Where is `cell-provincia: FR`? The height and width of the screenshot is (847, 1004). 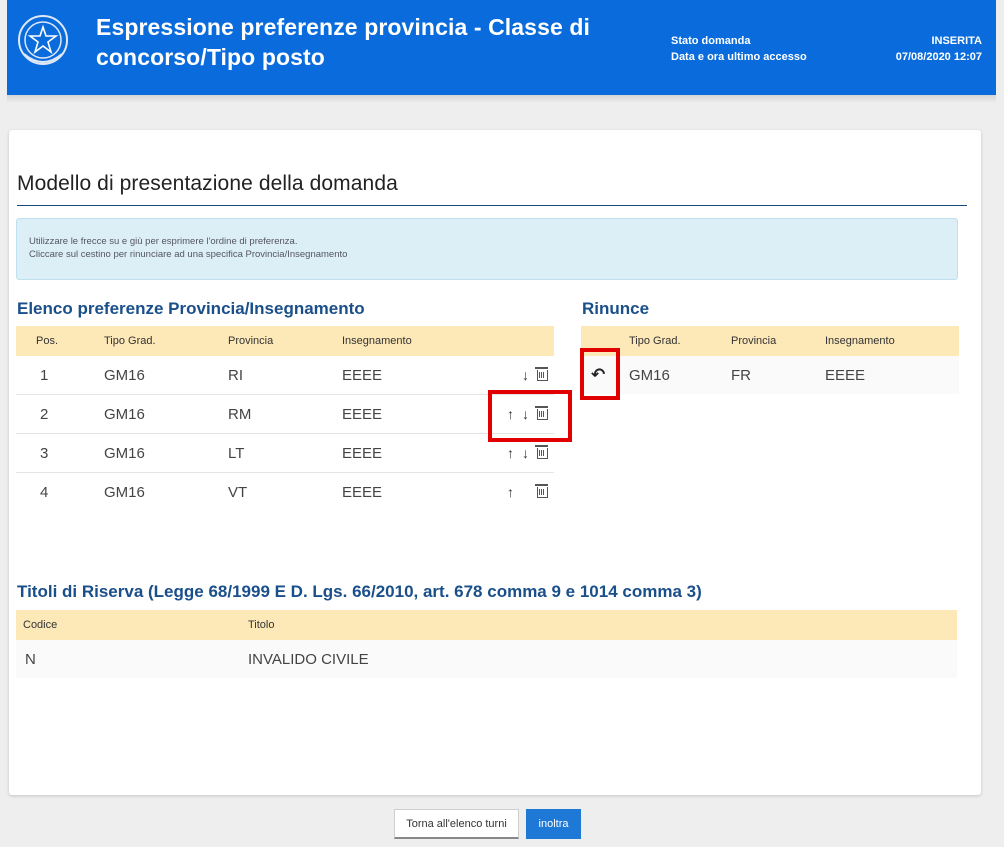
cell-provincia: FR is located at coordinates (741, 375).